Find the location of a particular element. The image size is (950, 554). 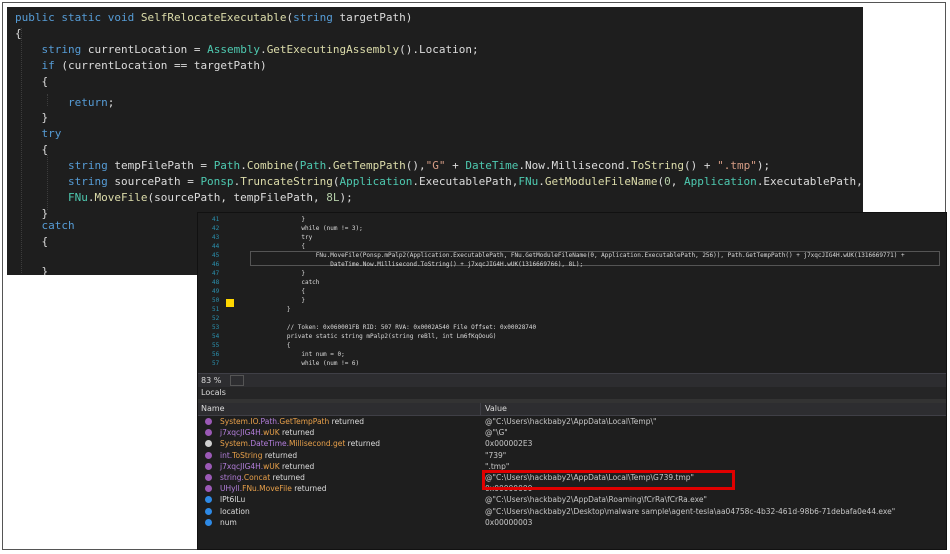

line-number: 42 is located at coordinates (216, 228).